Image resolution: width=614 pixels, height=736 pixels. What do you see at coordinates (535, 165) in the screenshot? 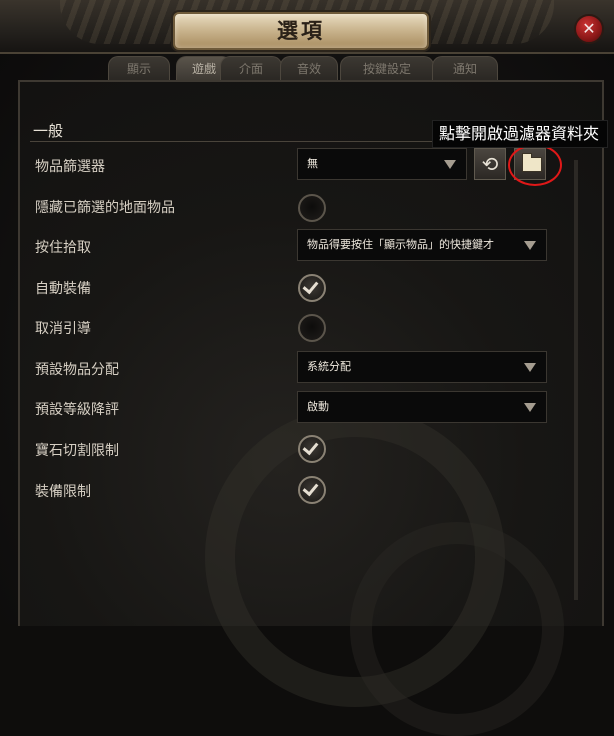
I see `highlight-annotation-ring` at bounding box center [535, 165].